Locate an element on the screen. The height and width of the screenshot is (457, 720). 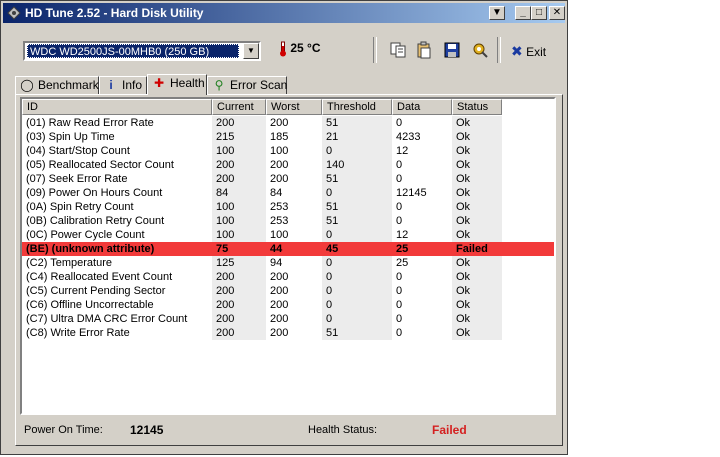
cell-threshold: 45 is located at coordinates (332, 249).